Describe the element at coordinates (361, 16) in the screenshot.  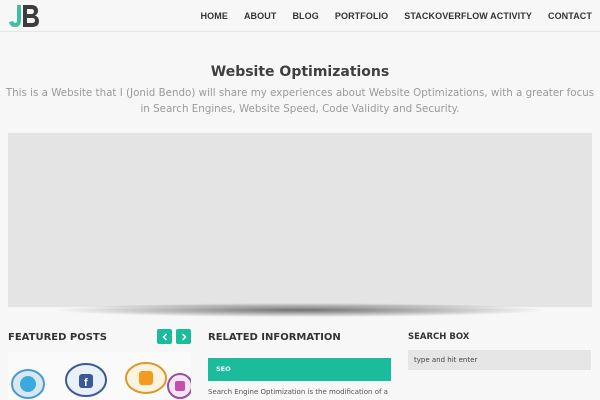
I see `nav-portfolio: PORTFOLIO` at that location.